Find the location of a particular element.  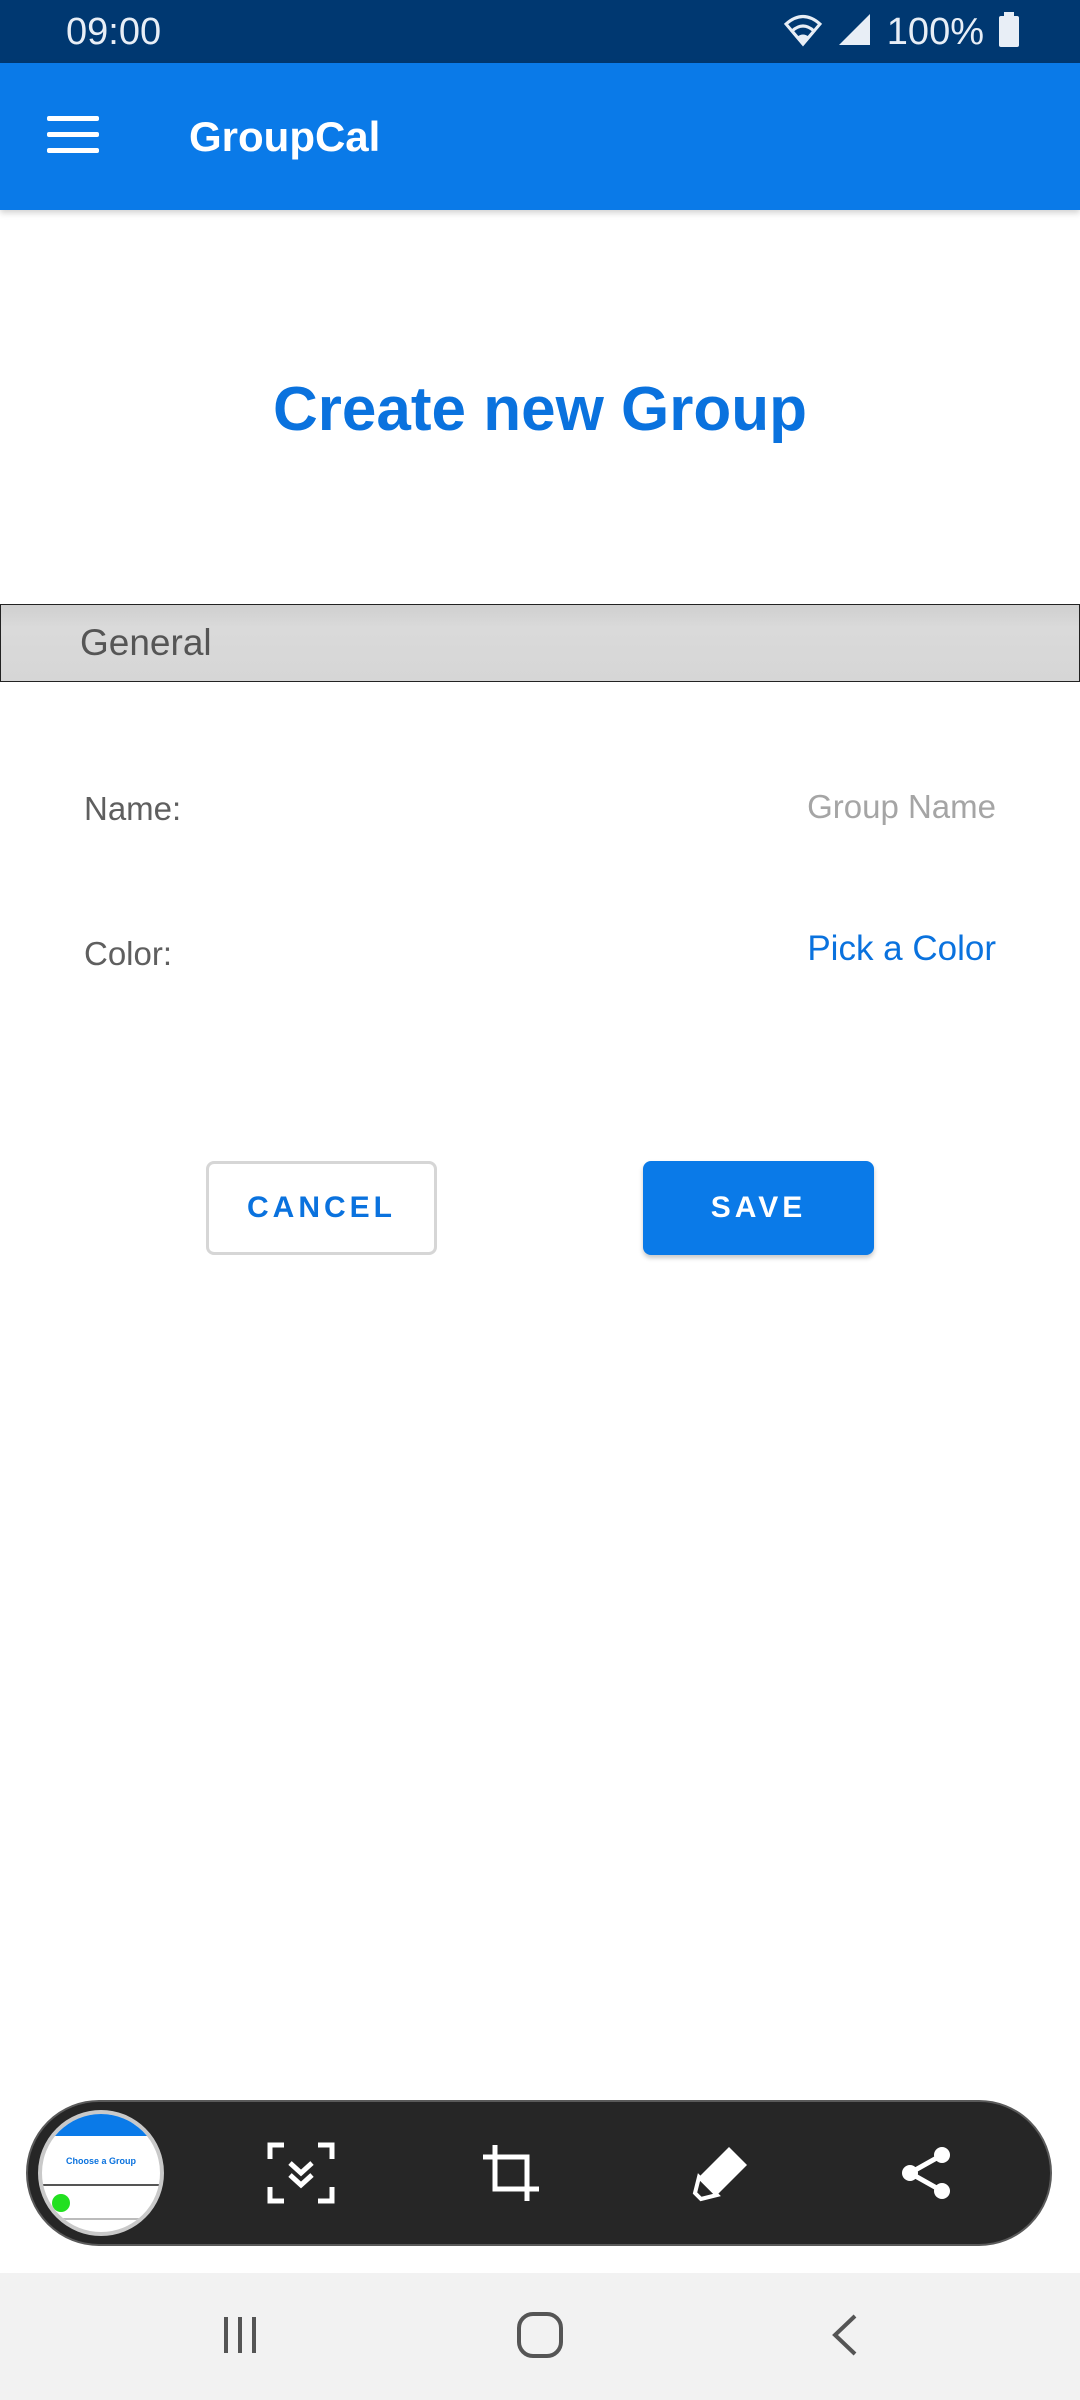

section-header-label: General is located at coordinates (146, 642).